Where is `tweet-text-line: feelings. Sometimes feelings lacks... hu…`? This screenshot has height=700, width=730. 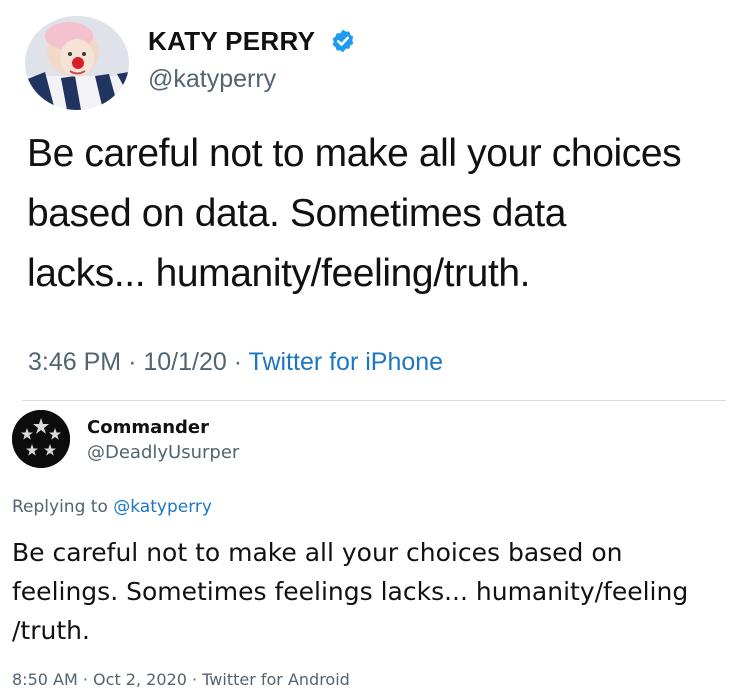
tweet-text-line: feelings. Sometimes feelings lacks... hu… is located at coordinates (350, 591).